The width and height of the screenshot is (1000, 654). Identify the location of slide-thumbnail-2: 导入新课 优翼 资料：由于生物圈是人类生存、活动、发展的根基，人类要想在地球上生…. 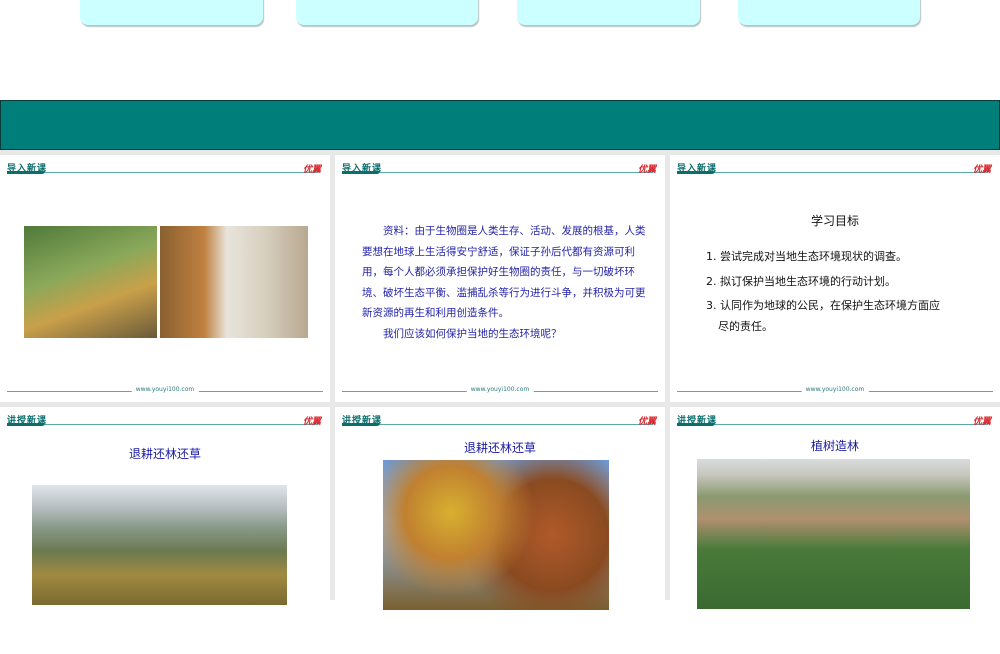
(500, 278).